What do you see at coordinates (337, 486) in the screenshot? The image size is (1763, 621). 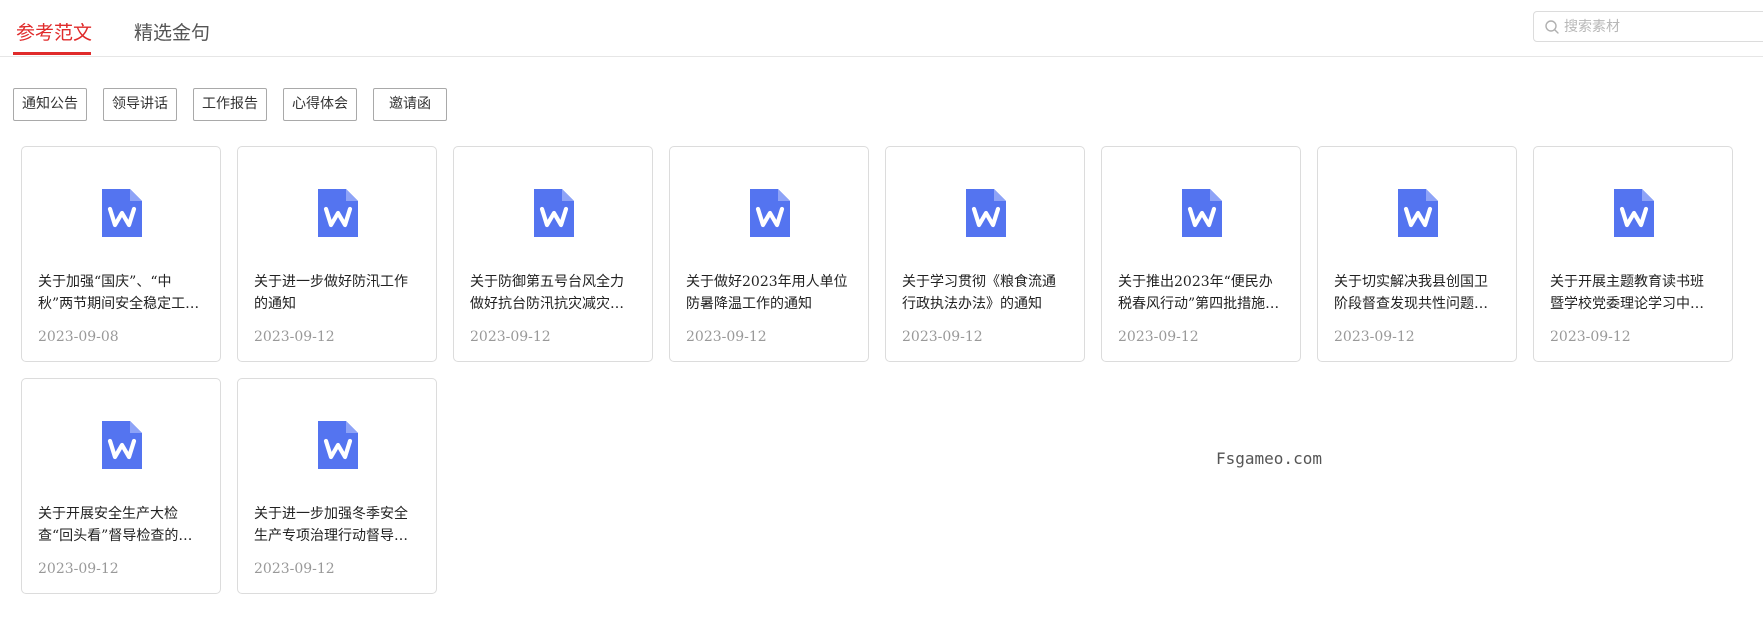 I see `article-card: 关于进一步加强冬季安全生产专项治理行动督导检查的通知 2023-09-12` at bounding box center [337, 486].